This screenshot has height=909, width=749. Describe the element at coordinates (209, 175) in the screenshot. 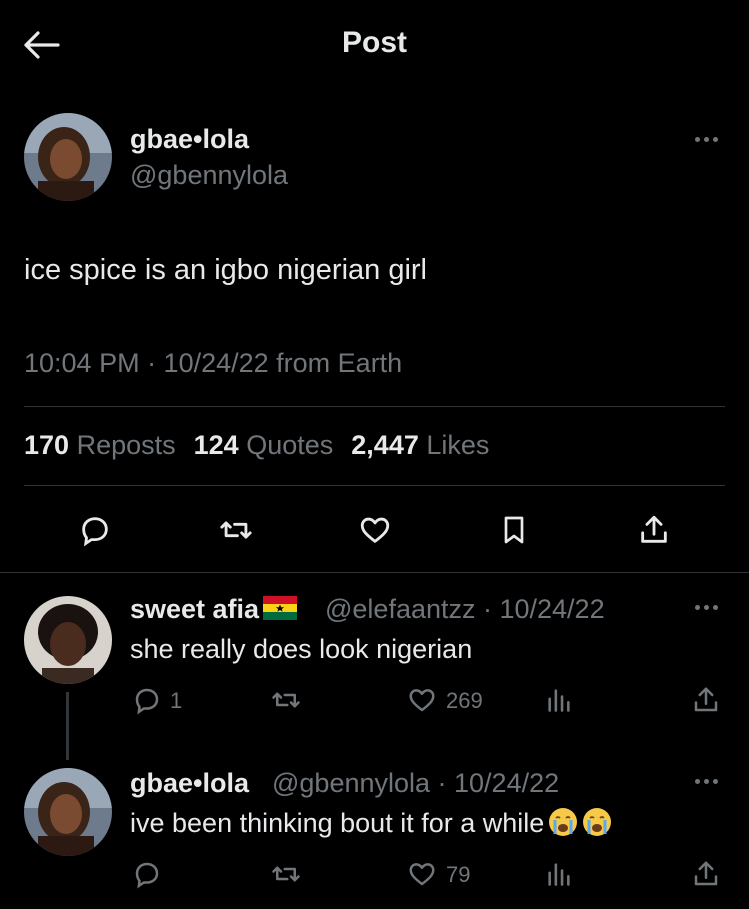

I see `author-handle: @gbennylola` at that location.